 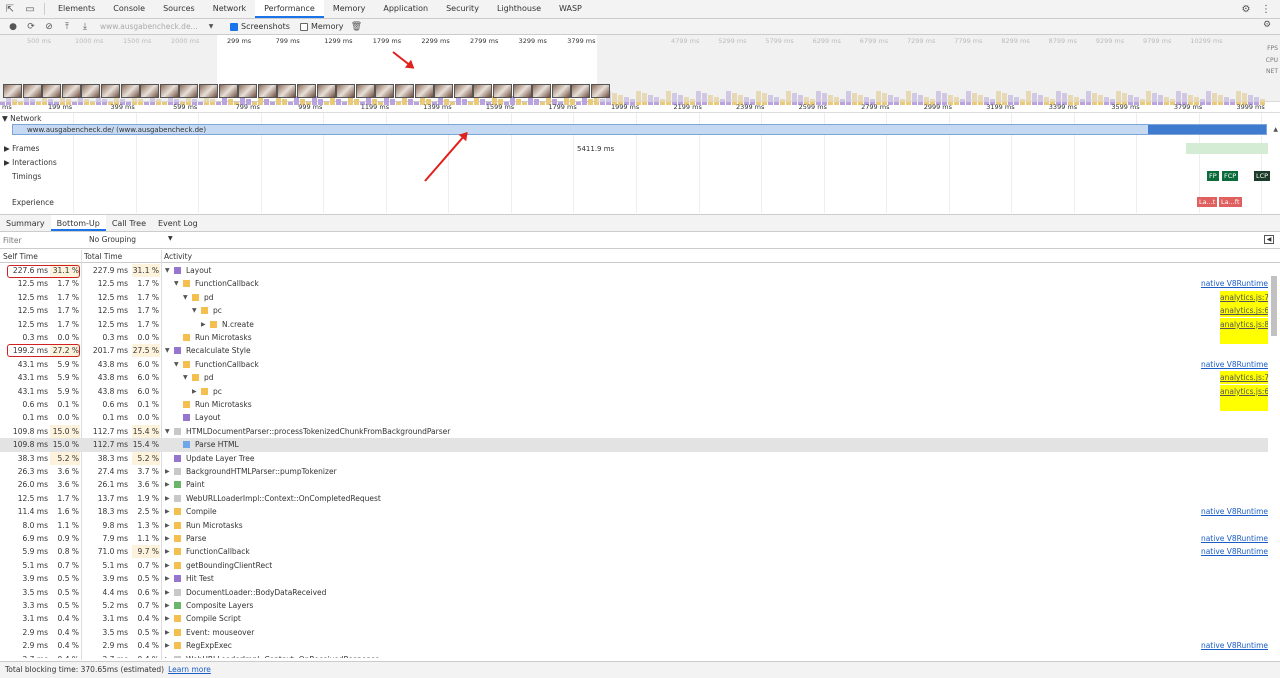 I want to click on reload-record-icon: ⟳, so click(x=31, y=27).